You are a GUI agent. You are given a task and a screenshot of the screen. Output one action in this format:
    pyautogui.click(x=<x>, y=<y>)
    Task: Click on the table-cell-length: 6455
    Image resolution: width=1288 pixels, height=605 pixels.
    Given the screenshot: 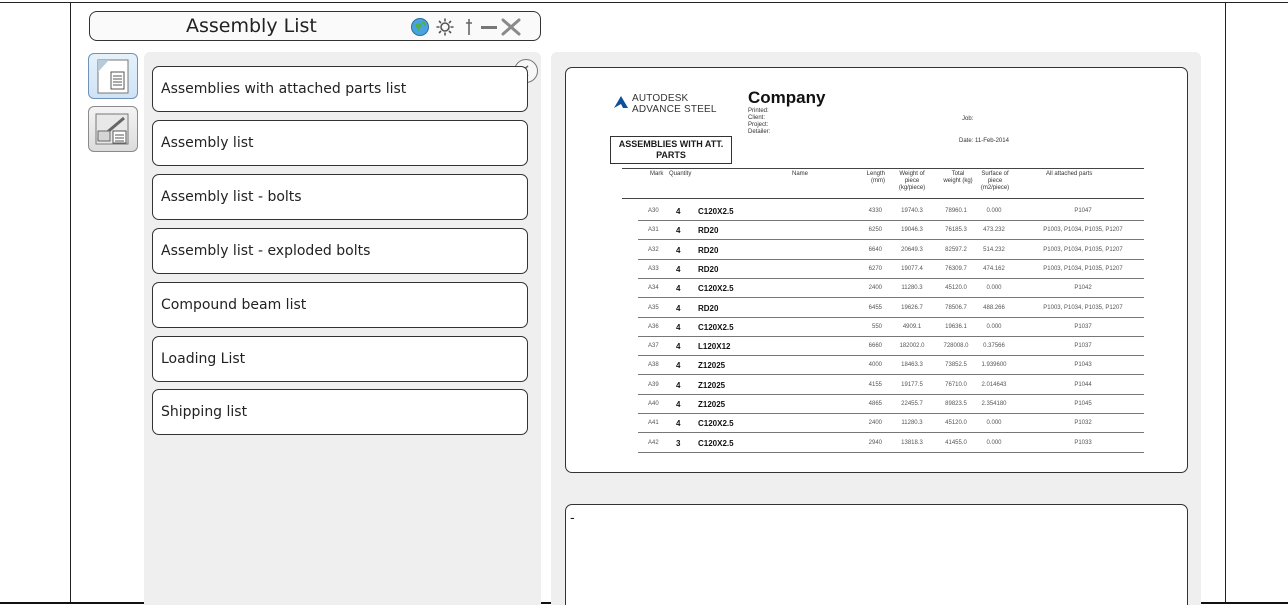 What is the action you would take?
    pyautogui.click(x=875, y=307)
    